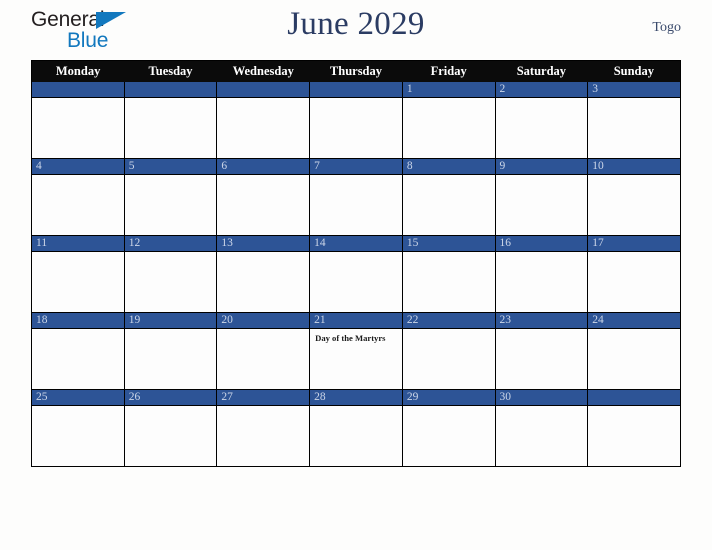  I want to click on day-cell: 22, so click(448, 351).